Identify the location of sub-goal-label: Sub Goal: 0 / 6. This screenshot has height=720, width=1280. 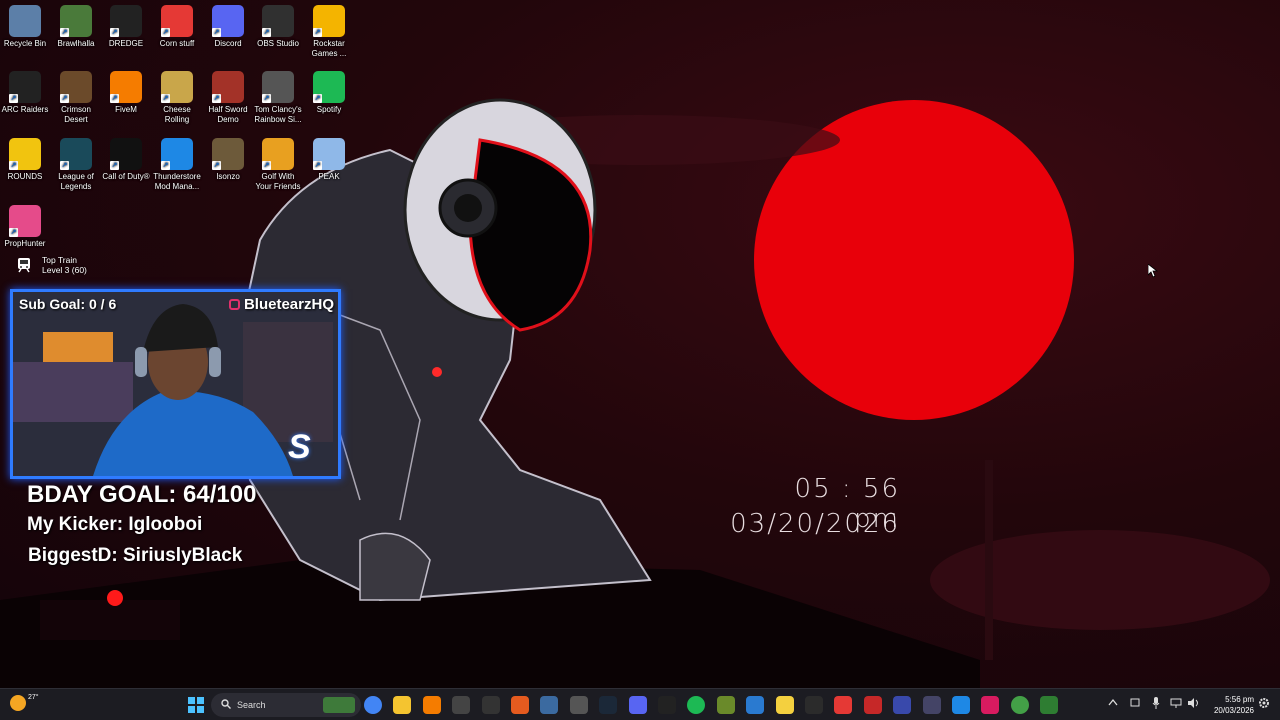
(68, 304).